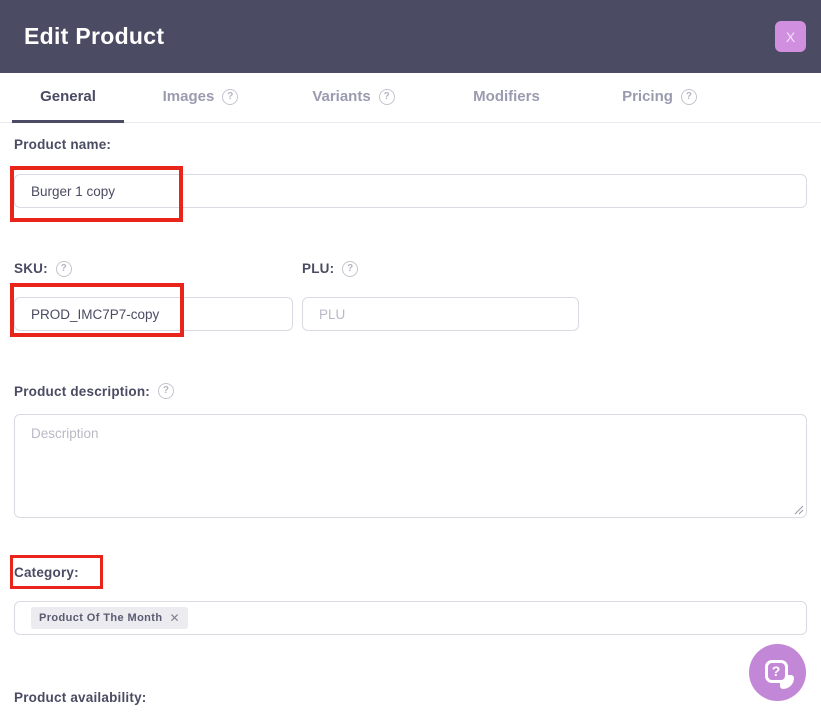 The width and height of the screenshot is (821, 716). What do you see at coordinates (440, 314) in the screenshot?
I see `plu-input` at bounding box center [440, 314].